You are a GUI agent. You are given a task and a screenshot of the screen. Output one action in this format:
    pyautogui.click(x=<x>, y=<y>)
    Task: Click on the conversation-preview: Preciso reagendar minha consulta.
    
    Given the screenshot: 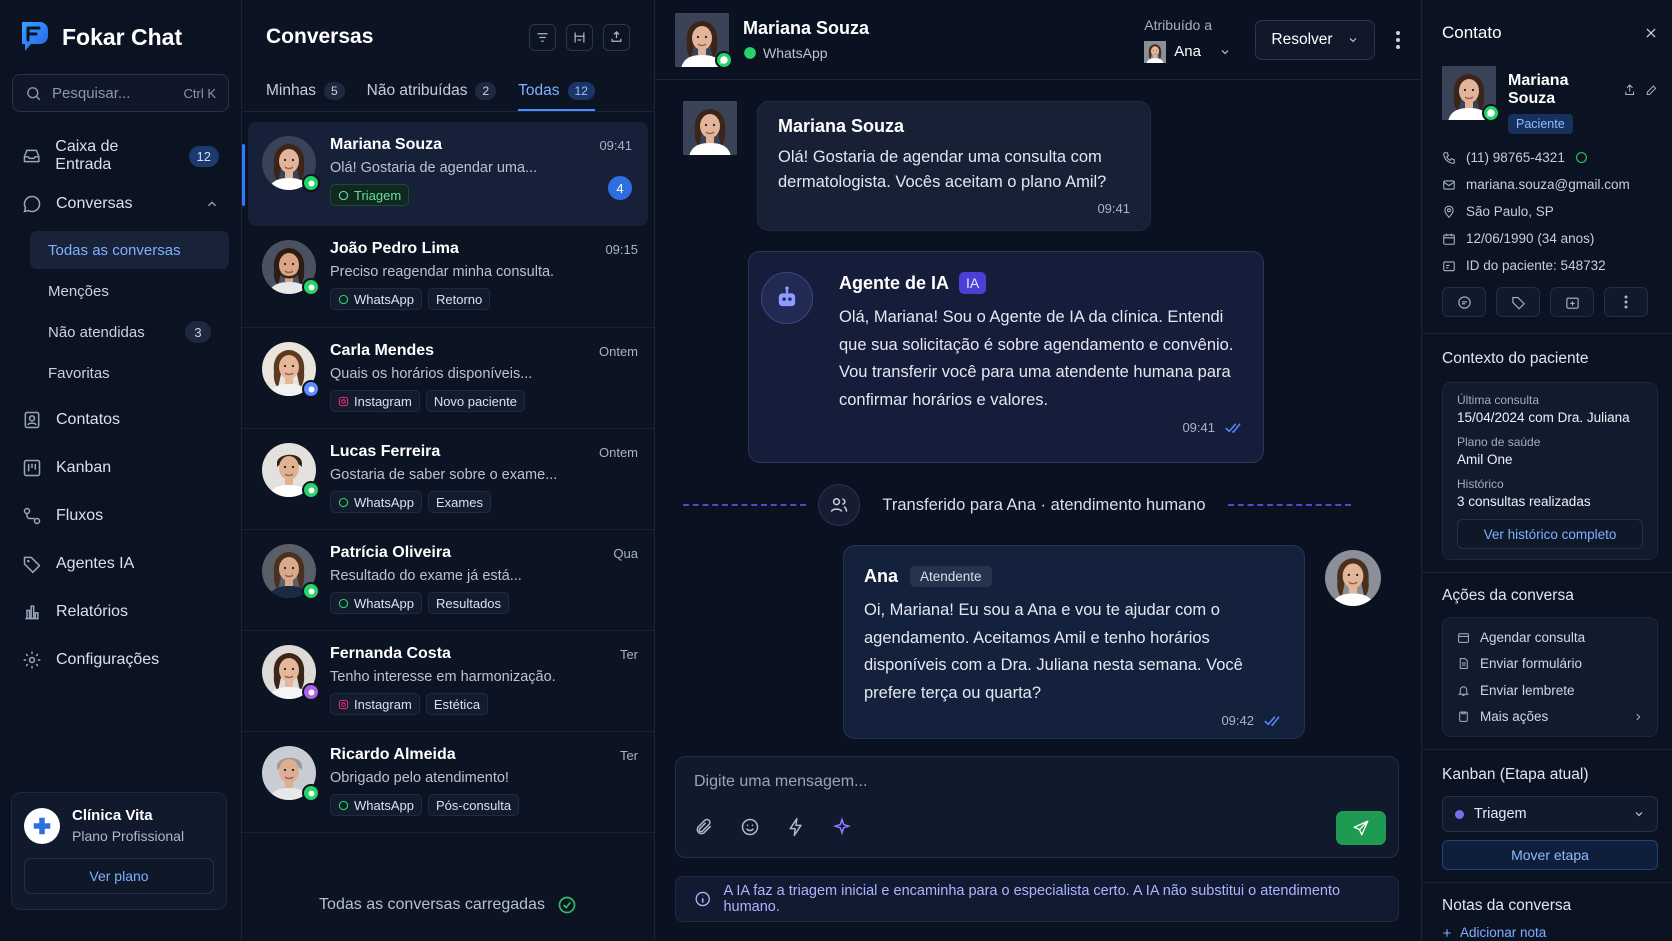 What is the action you would take?
    pyautogui.click(x=442, y=272)
    